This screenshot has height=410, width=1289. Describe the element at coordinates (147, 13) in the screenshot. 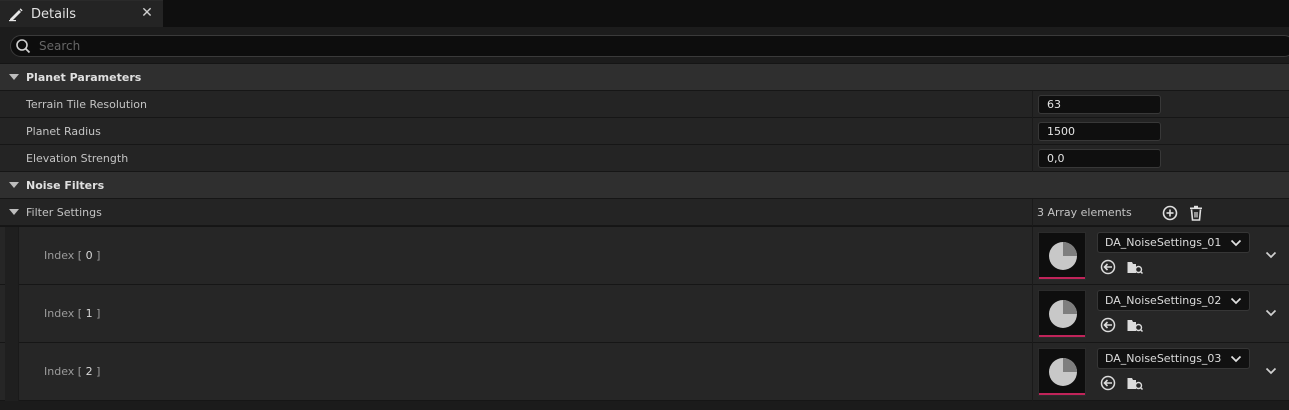

I see `close-icon: ✕` at that location.